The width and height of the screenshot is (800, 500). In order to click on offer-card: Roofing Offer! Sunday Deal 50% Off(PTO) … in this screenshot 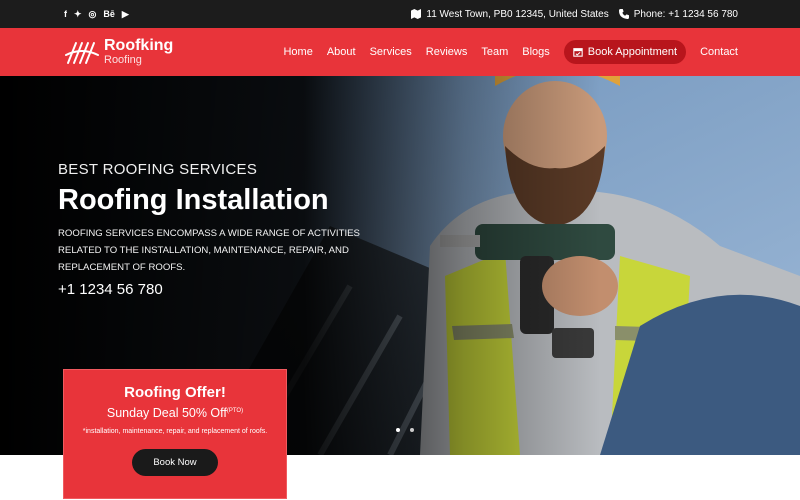, I will do `click(175, 434)`.